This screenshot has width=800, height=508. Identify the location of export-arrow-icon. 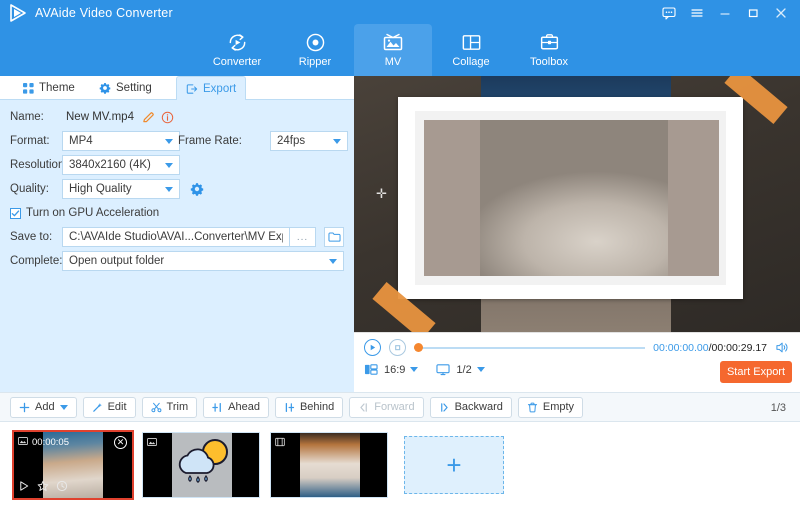
(192, 89).